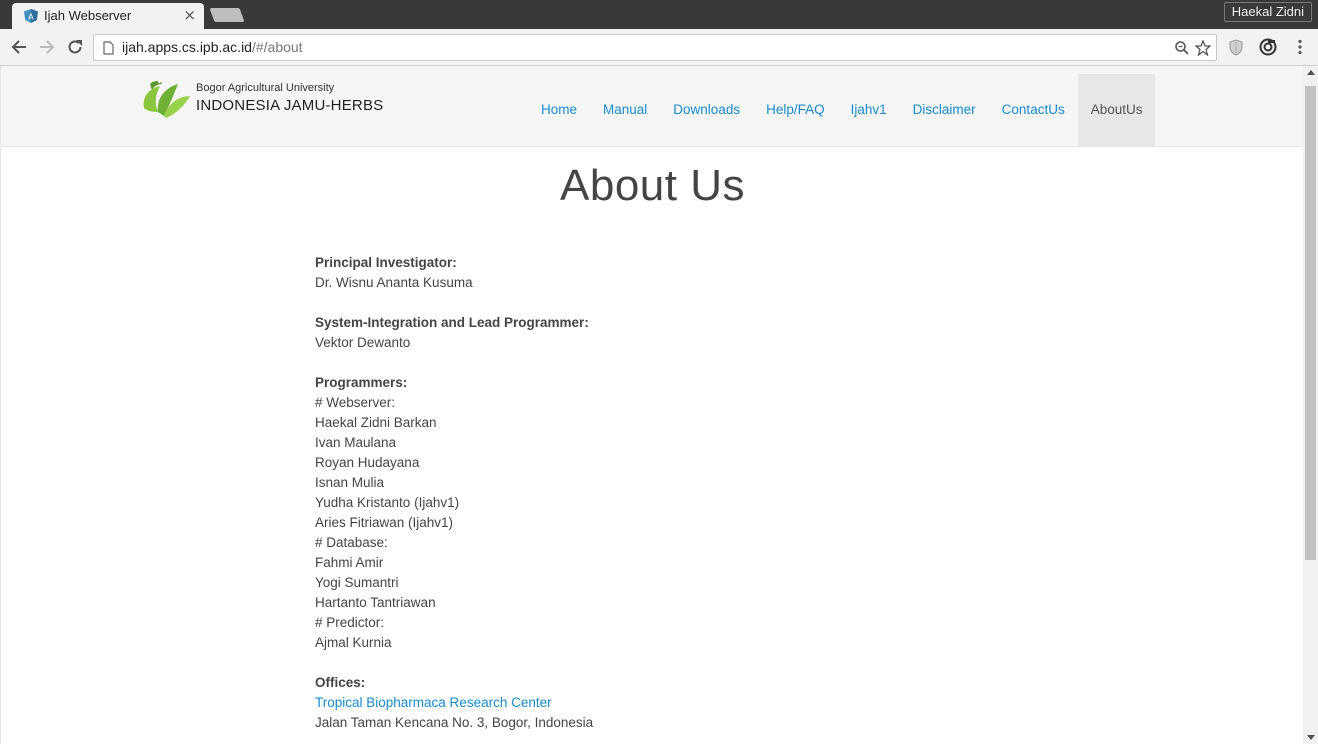 This screenshot has width=1318, height=744. What do you see at coordinates (795, 110) in the screenshot?
I see `nav-help-faq: Help/FAQ` at bounding box center [795, 110].